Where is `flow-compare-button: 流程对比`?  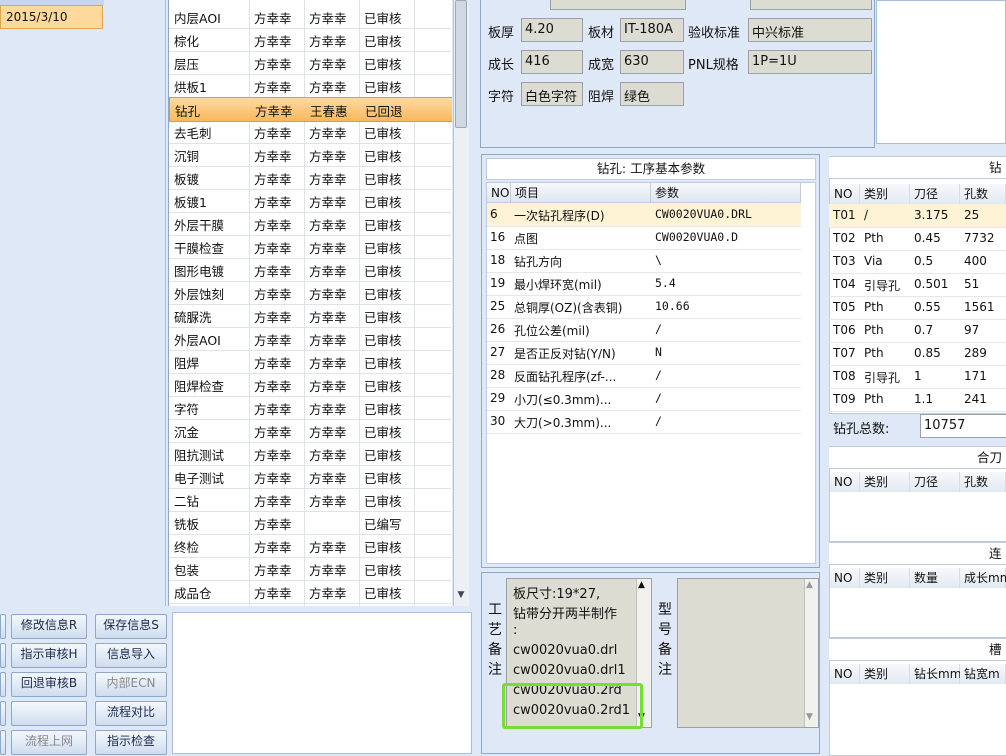 flow-compare-button: 流程对比 is located at coordinates (131, 713).